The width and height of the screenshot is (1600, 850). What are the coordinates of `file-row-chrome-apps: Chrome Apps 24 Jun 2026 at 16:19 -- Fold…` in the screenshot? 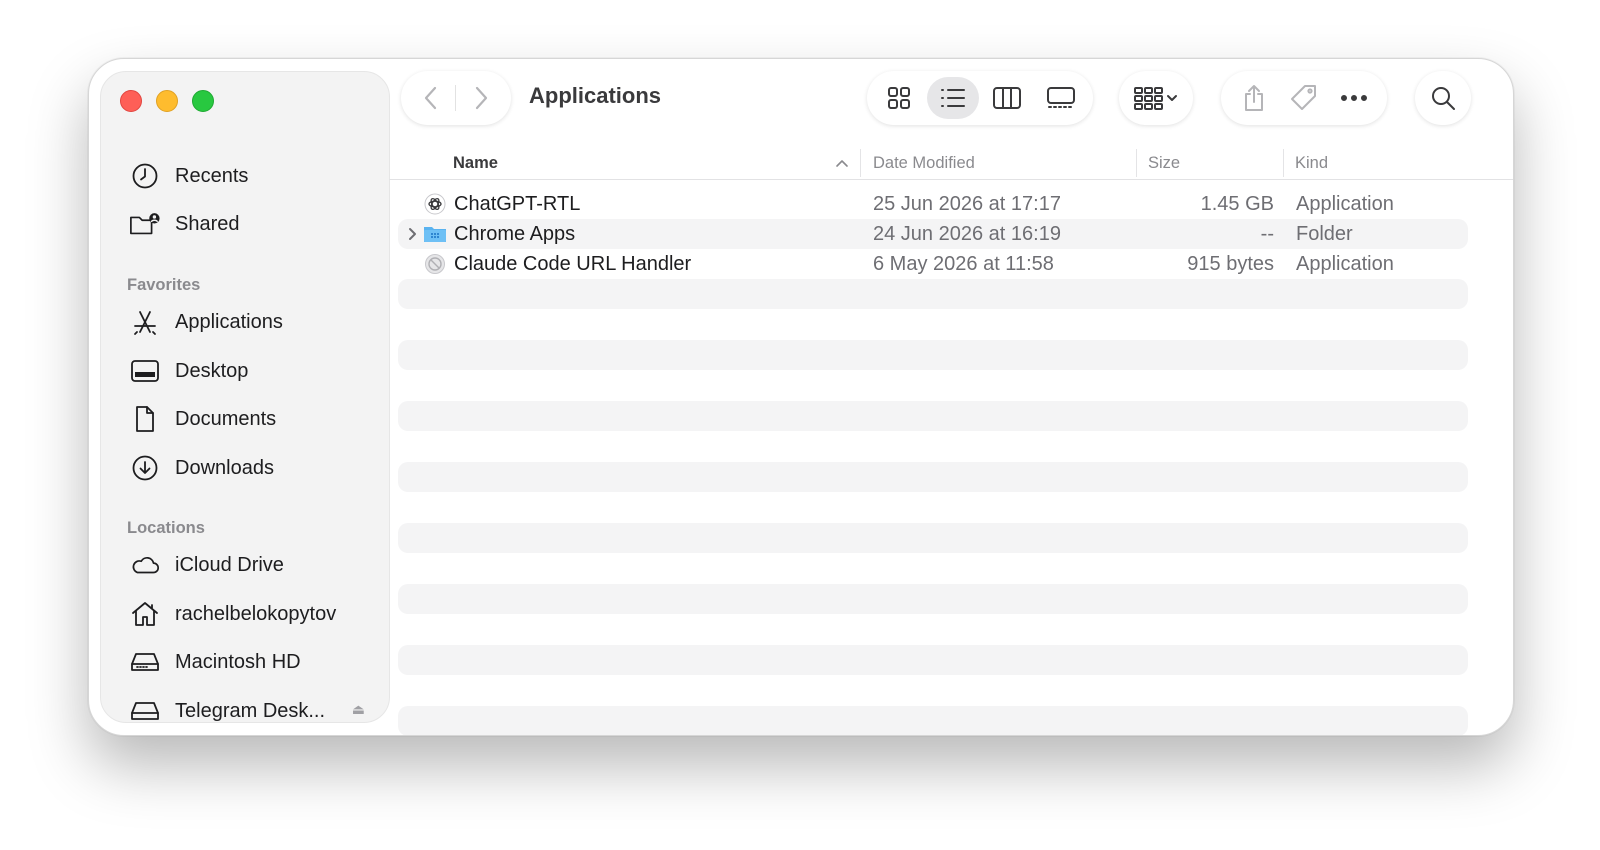 It's located at (933, 234).